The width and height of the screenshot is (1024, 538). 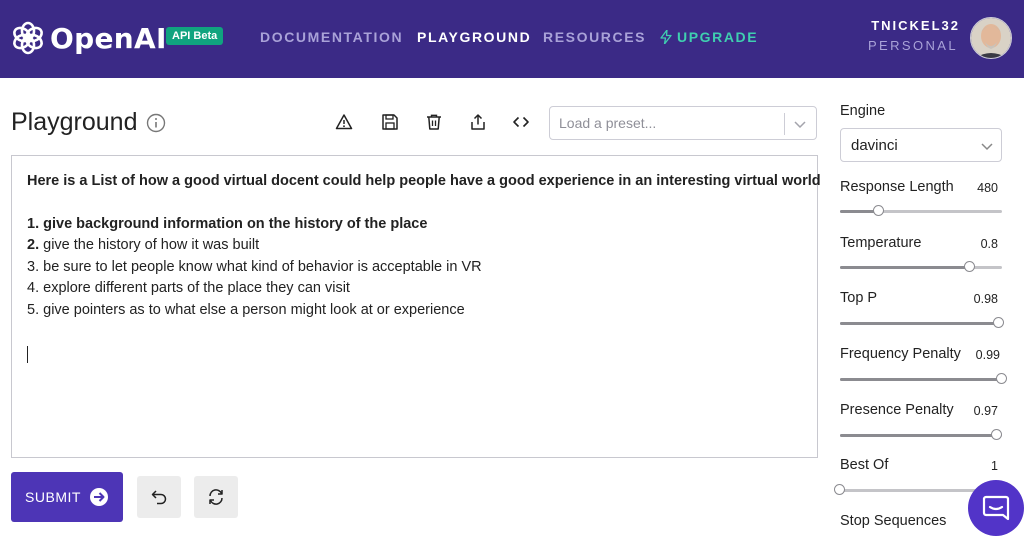 I want to click on prompt-item: 2. give the history of how it was built, so click(x=143, y=245).